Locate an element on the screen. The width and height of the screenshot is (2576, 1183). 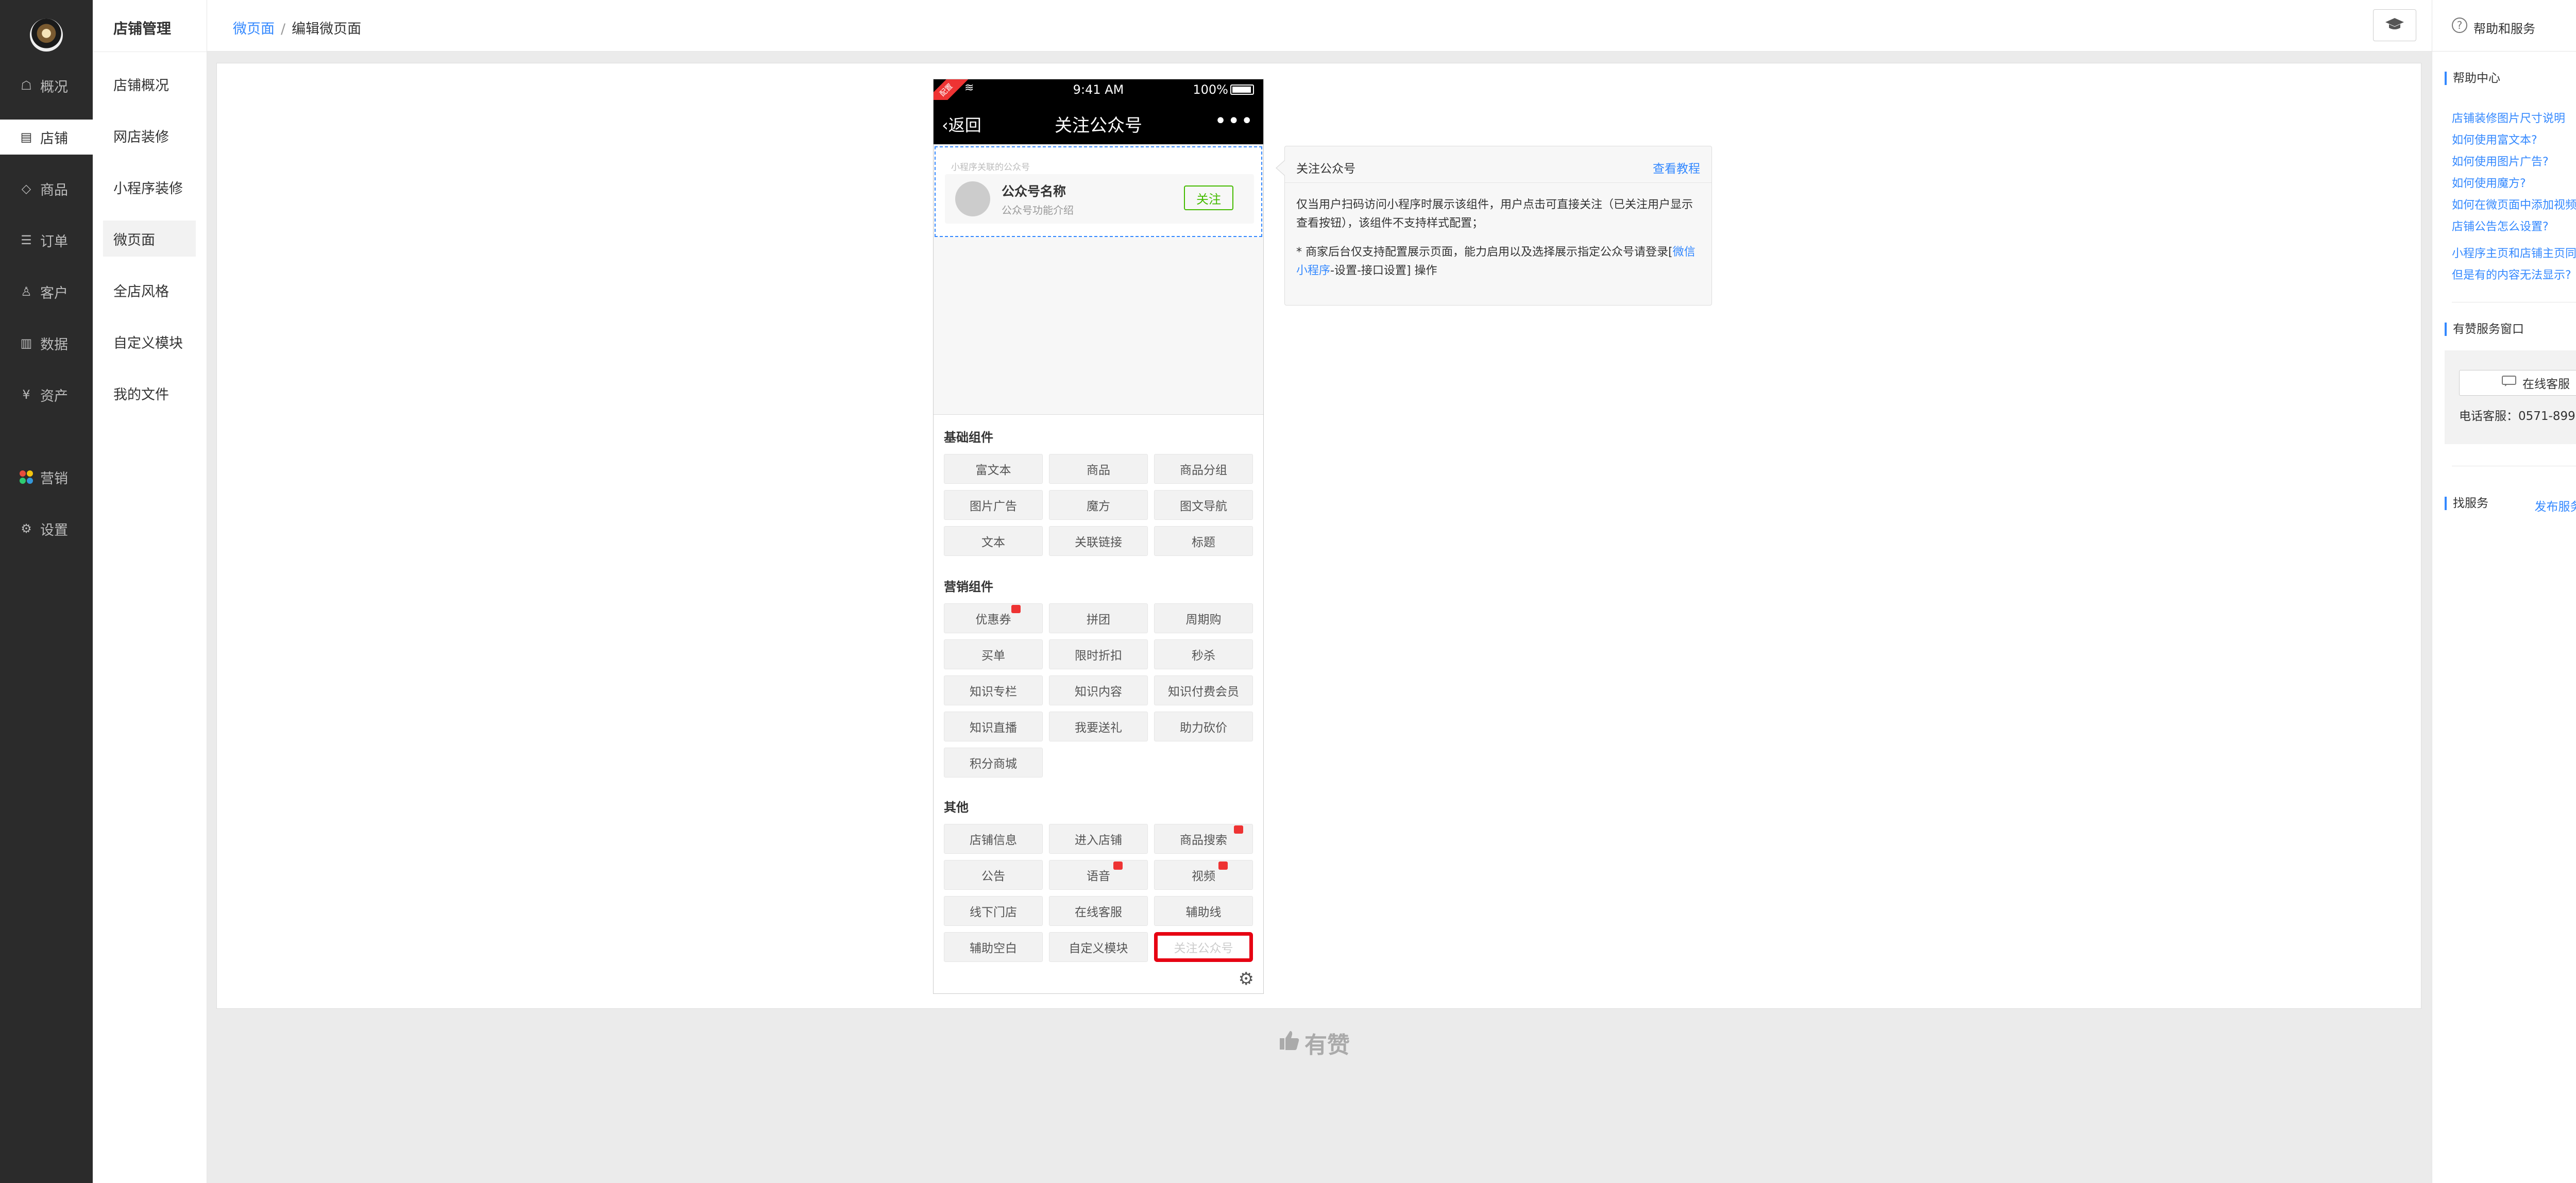
tutorial-button is located at coordinates (2394, 25).